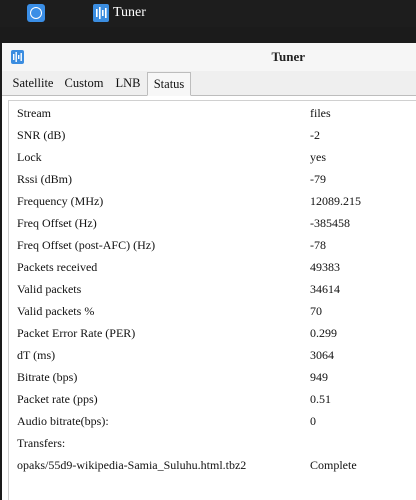  What do you see at coordinates (330, 223) in the screenshot?
I see `status-value: -385458` at bounding box center [330, 223].